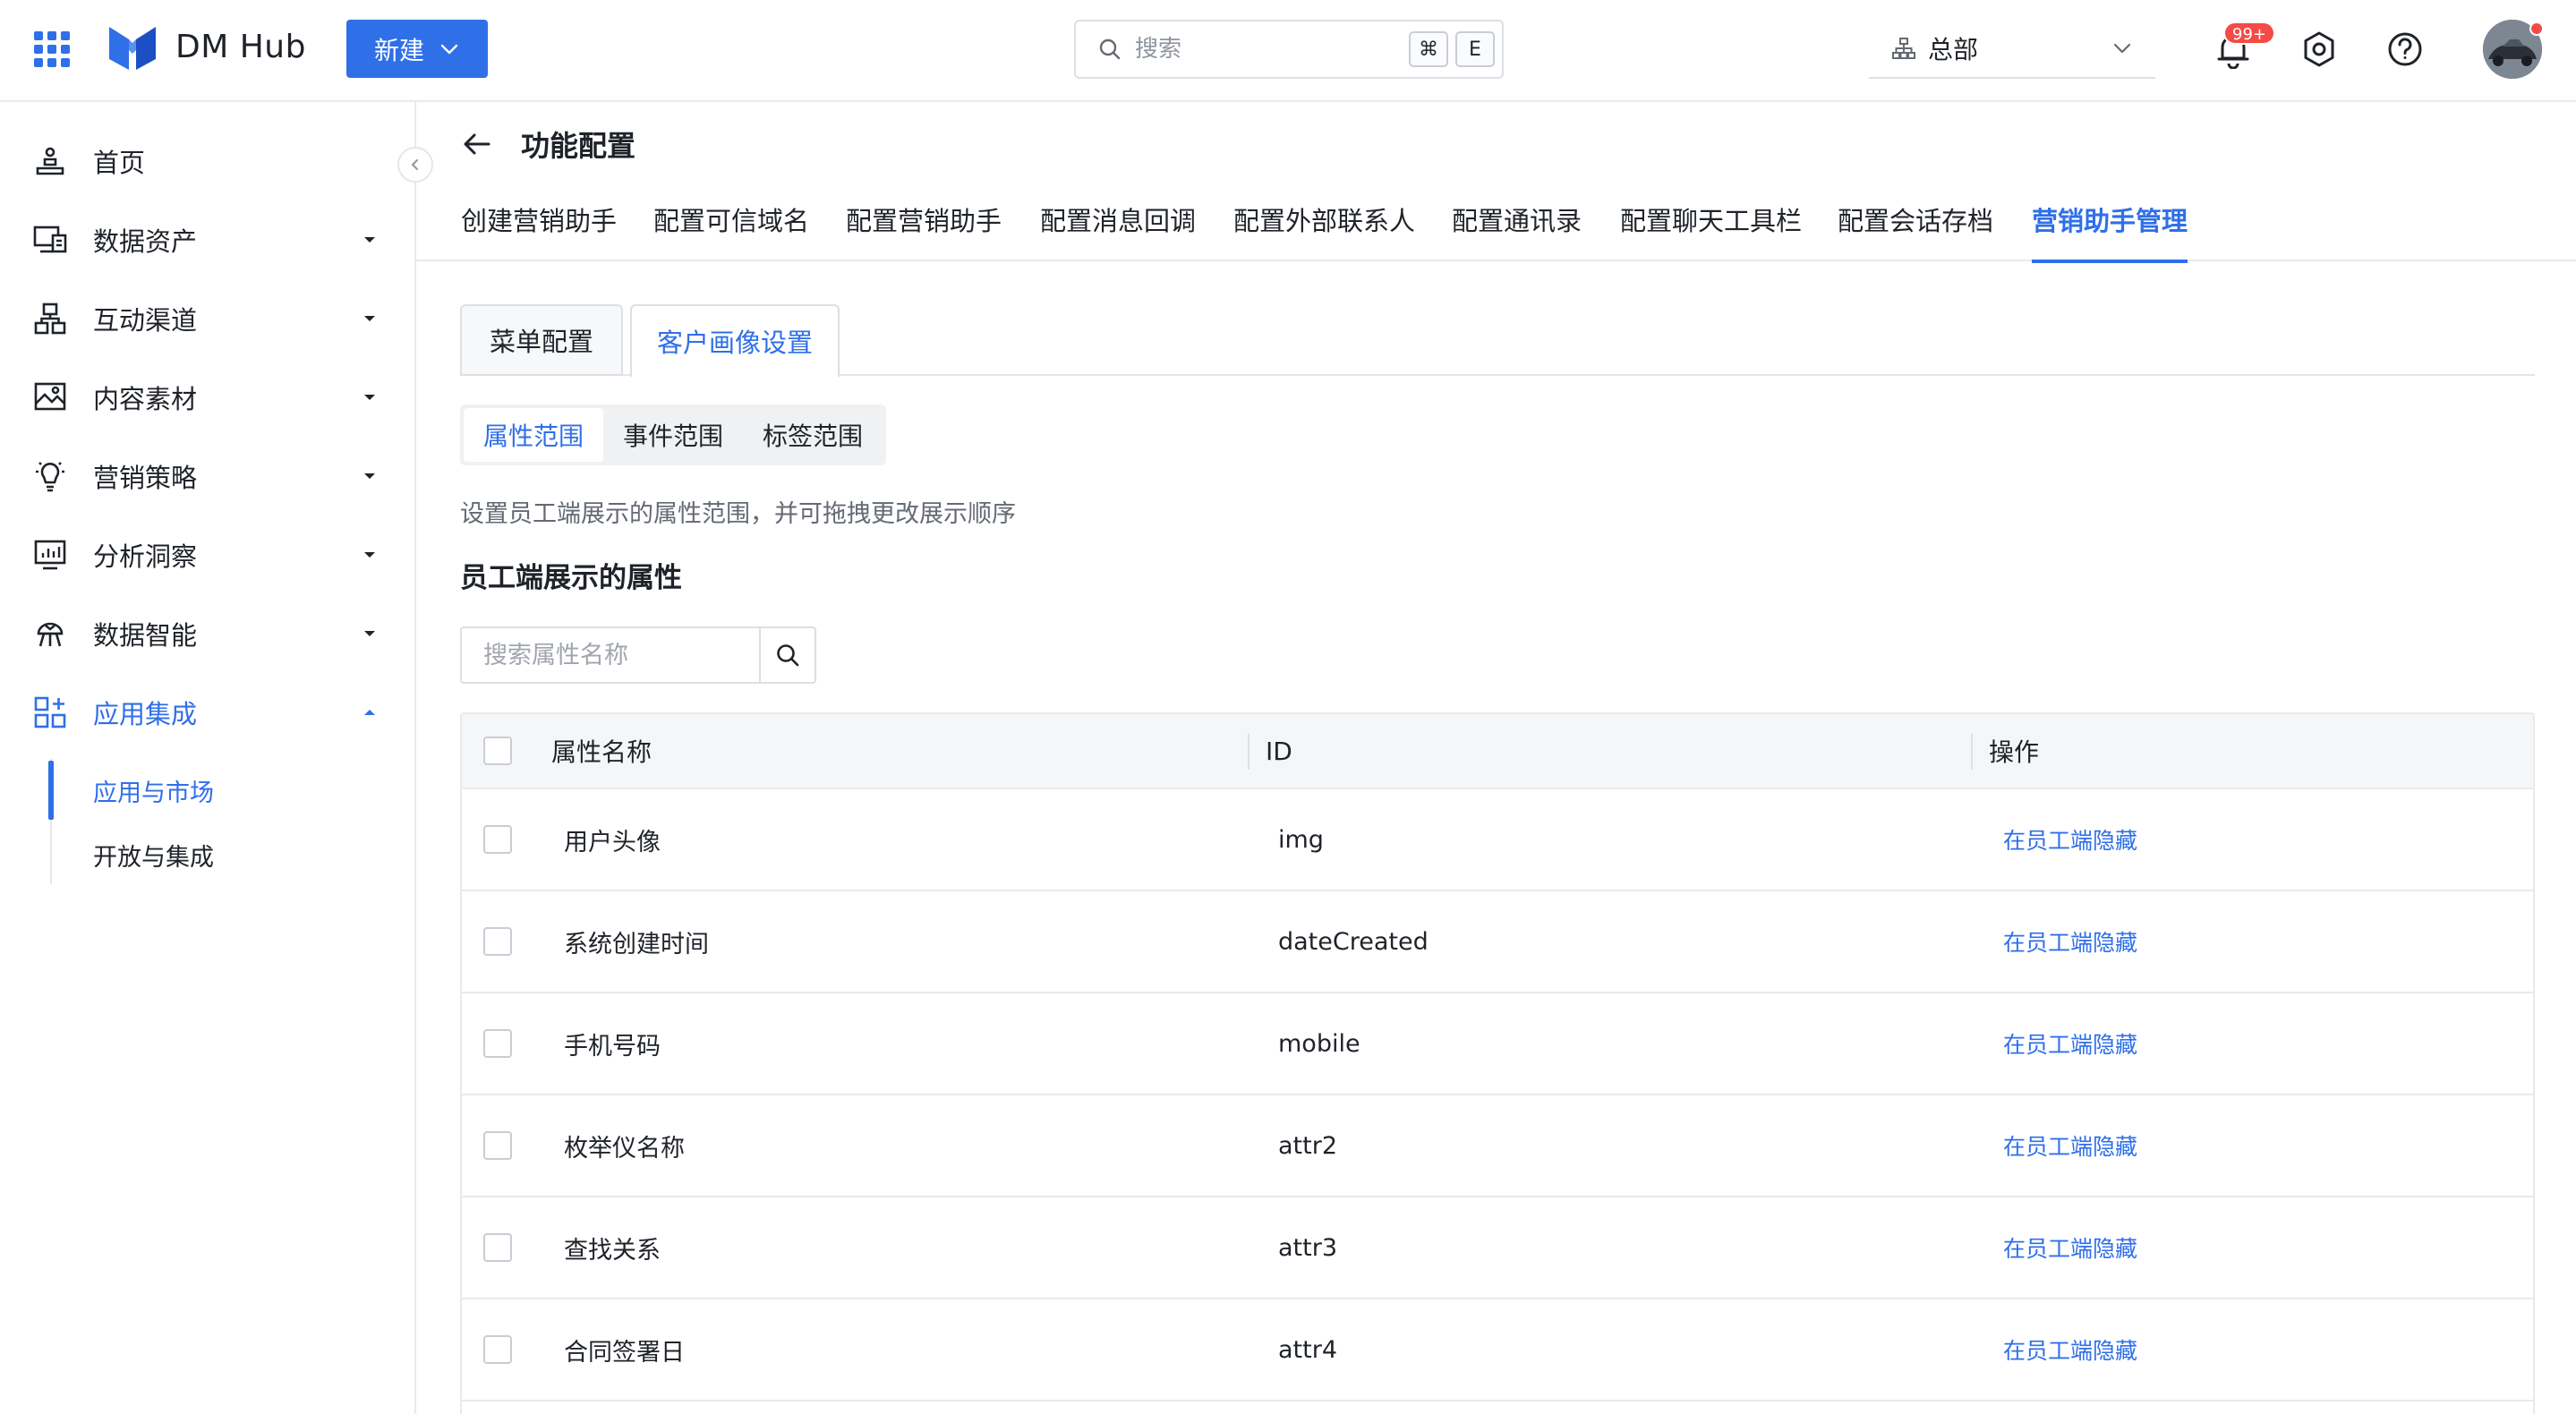  I want to click on attribute-id: attr3, so click(1307, 1247).